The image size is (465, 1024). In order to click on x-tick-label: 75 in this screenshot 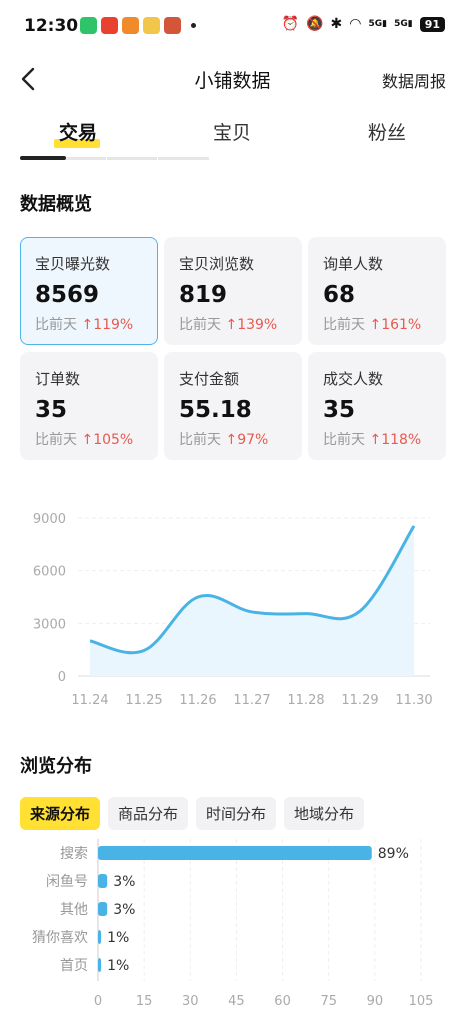, I will do `click(328, 1001)`.